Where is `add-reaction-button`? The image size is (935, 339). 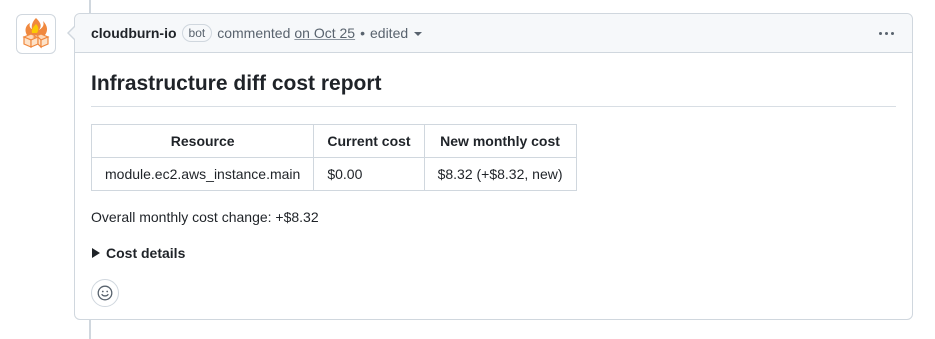
add-reaction-button is located at coordinates (105, 293).